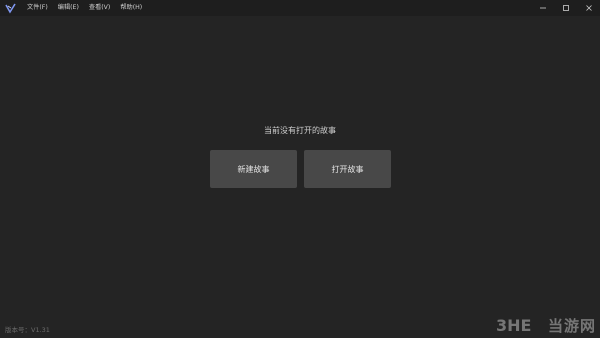 The image size is (600, 338). What do you see at coordinates (37, 8) in the screenshot?
I see `menu-file: 文件(F)` at bounding box center [37, 8].